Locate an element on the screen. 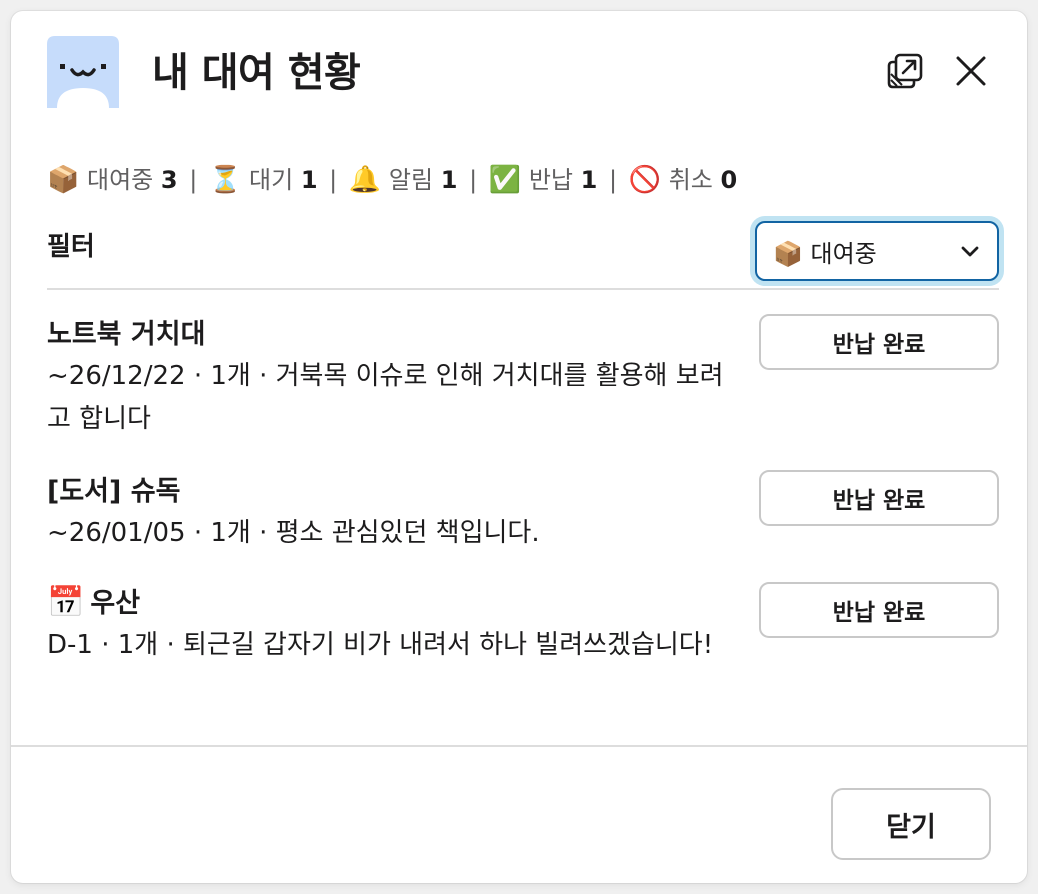 Image resolution: width=1038 pixels, height=894 pixels. modal-title: 내 대여 현황 is located at coordinates (256, 73).